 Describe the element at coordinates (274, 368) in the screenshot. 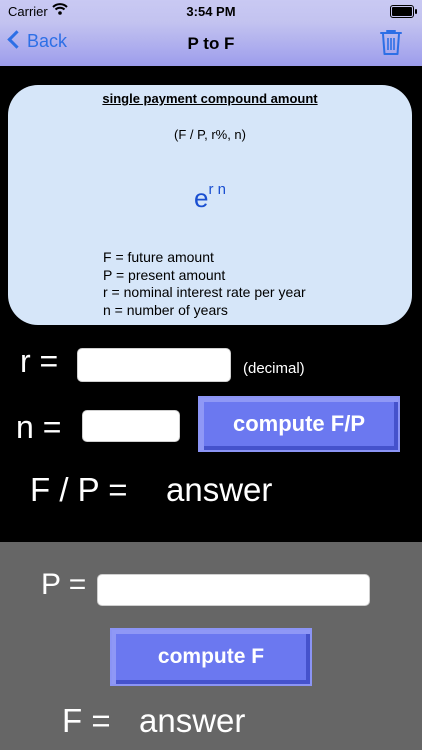

I see `r-unit-label: (decimal)` at that location.